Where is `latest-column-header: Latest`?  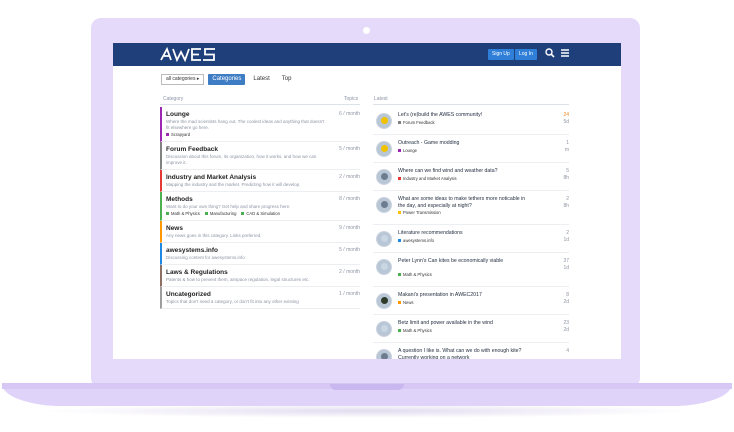
latest-column-header: Latest is located at coordinates (381, 99).